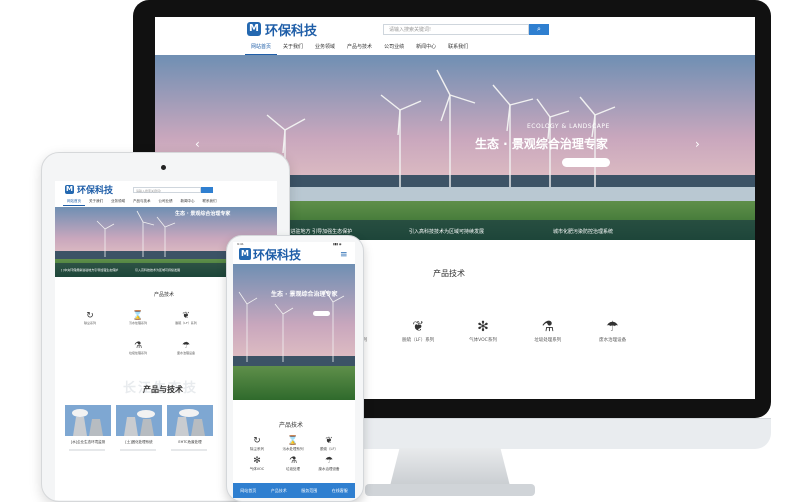 The height and width of the screenshot is (502, 800). I want to click on news-item: [ ]中央环保督察进驻地方引导加强生态保护, so click(89, 270).